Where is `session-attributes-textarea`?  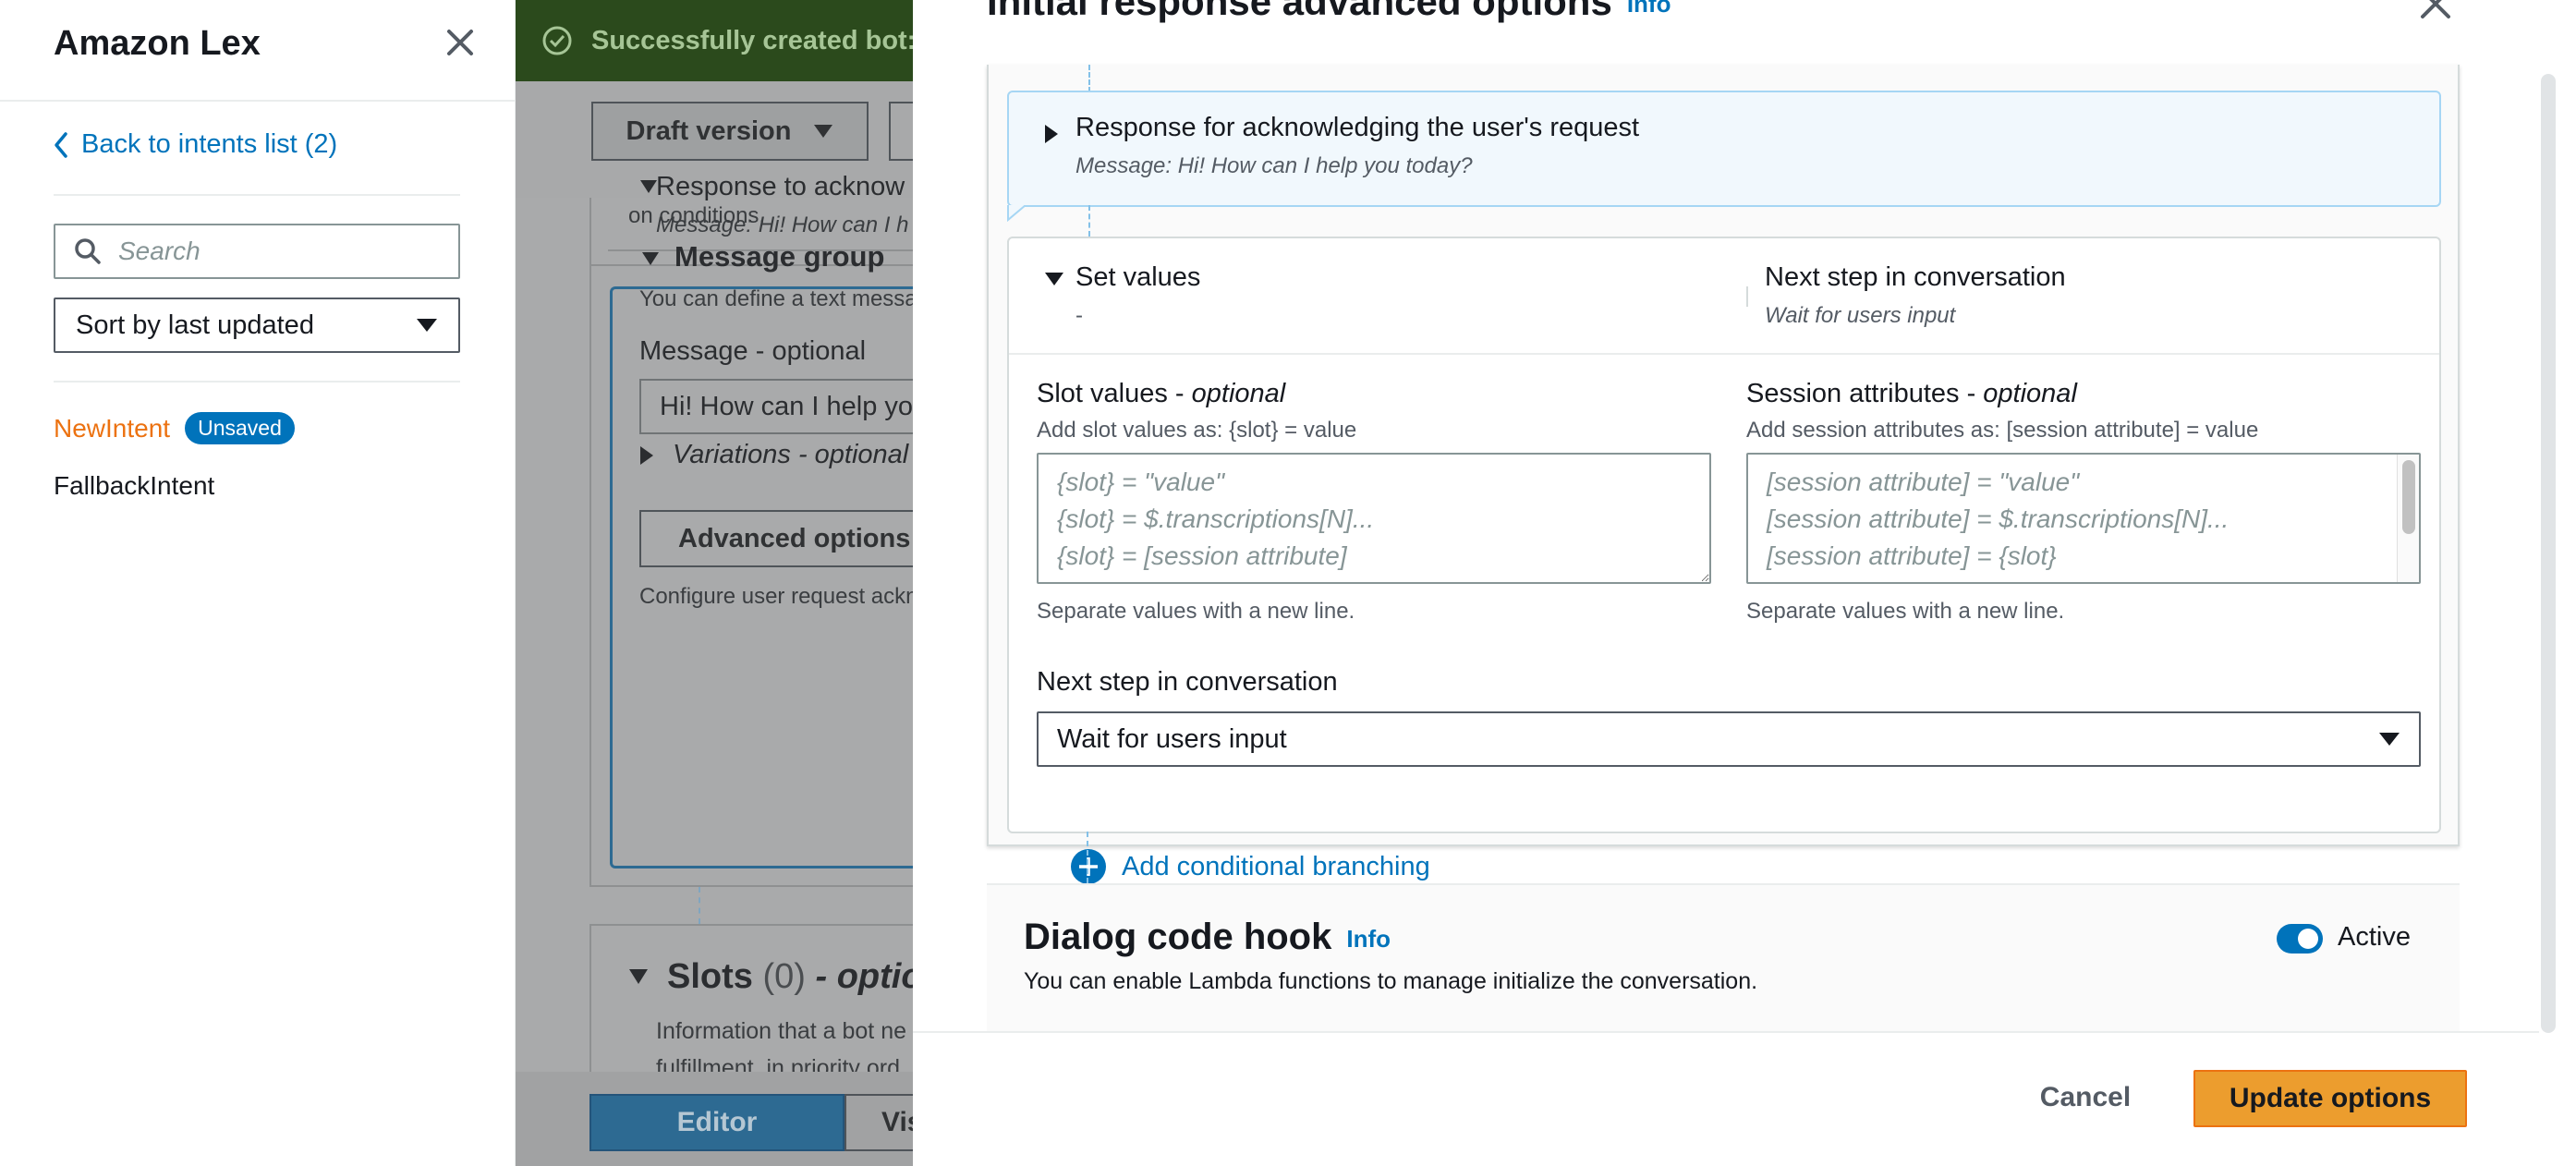
session-attributes-textarea is located at coordinates (2071, 518).